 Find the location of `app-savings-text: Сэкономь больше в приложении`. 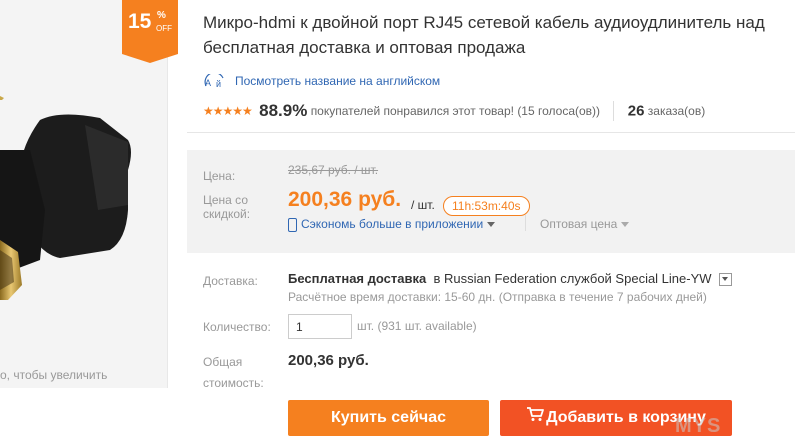

app-savings-text: Сэкономь больше в приложении is located at coordinates (392, 224).